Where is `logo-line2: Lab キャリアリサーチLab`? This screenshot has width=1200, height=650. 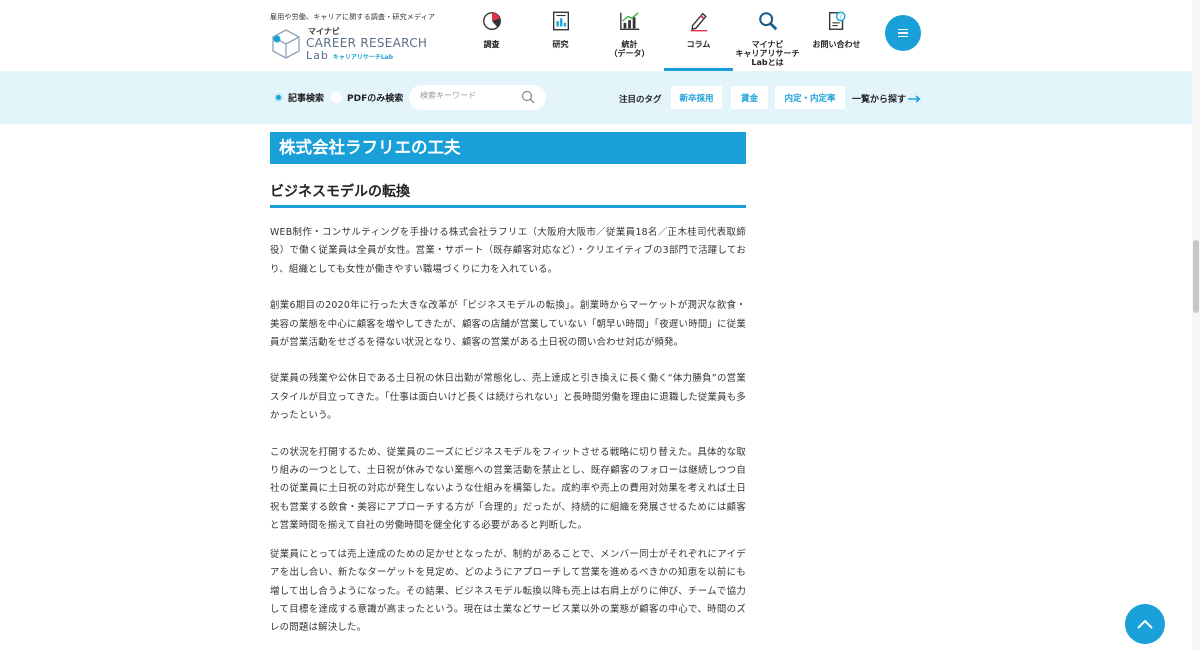 logo-line2: Lab キャリアリサーチLab is located at coordinates (350, 55).